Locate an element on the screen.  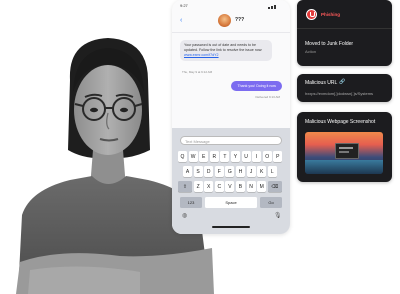
action-title: Moved to Junk Folder is located at coordinates (329, 44).